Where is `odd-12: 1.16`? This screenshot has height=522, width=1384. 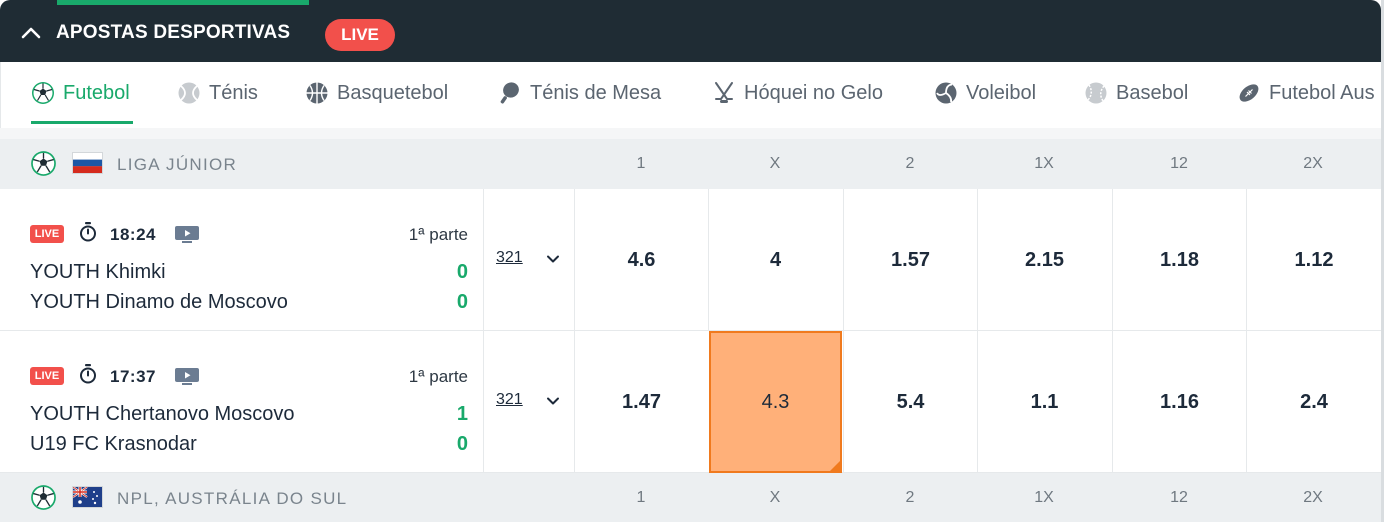
odd-12: 1.16 is located at coordinates (1179, 402).